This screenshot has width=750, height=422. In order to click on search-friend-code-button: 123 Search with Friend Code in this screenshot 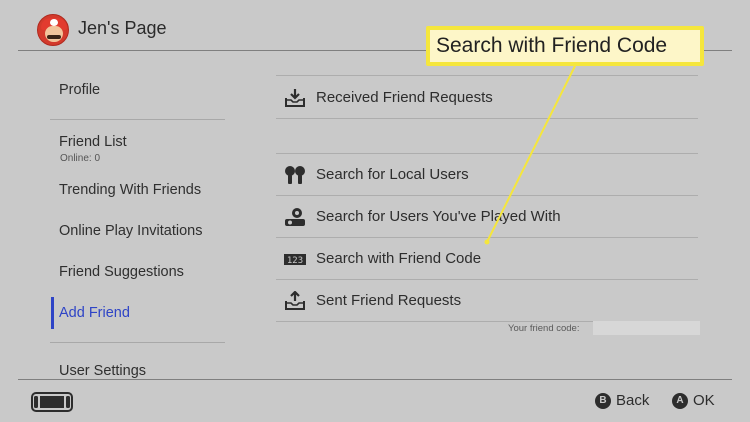, I will do `click(487, 259)`.